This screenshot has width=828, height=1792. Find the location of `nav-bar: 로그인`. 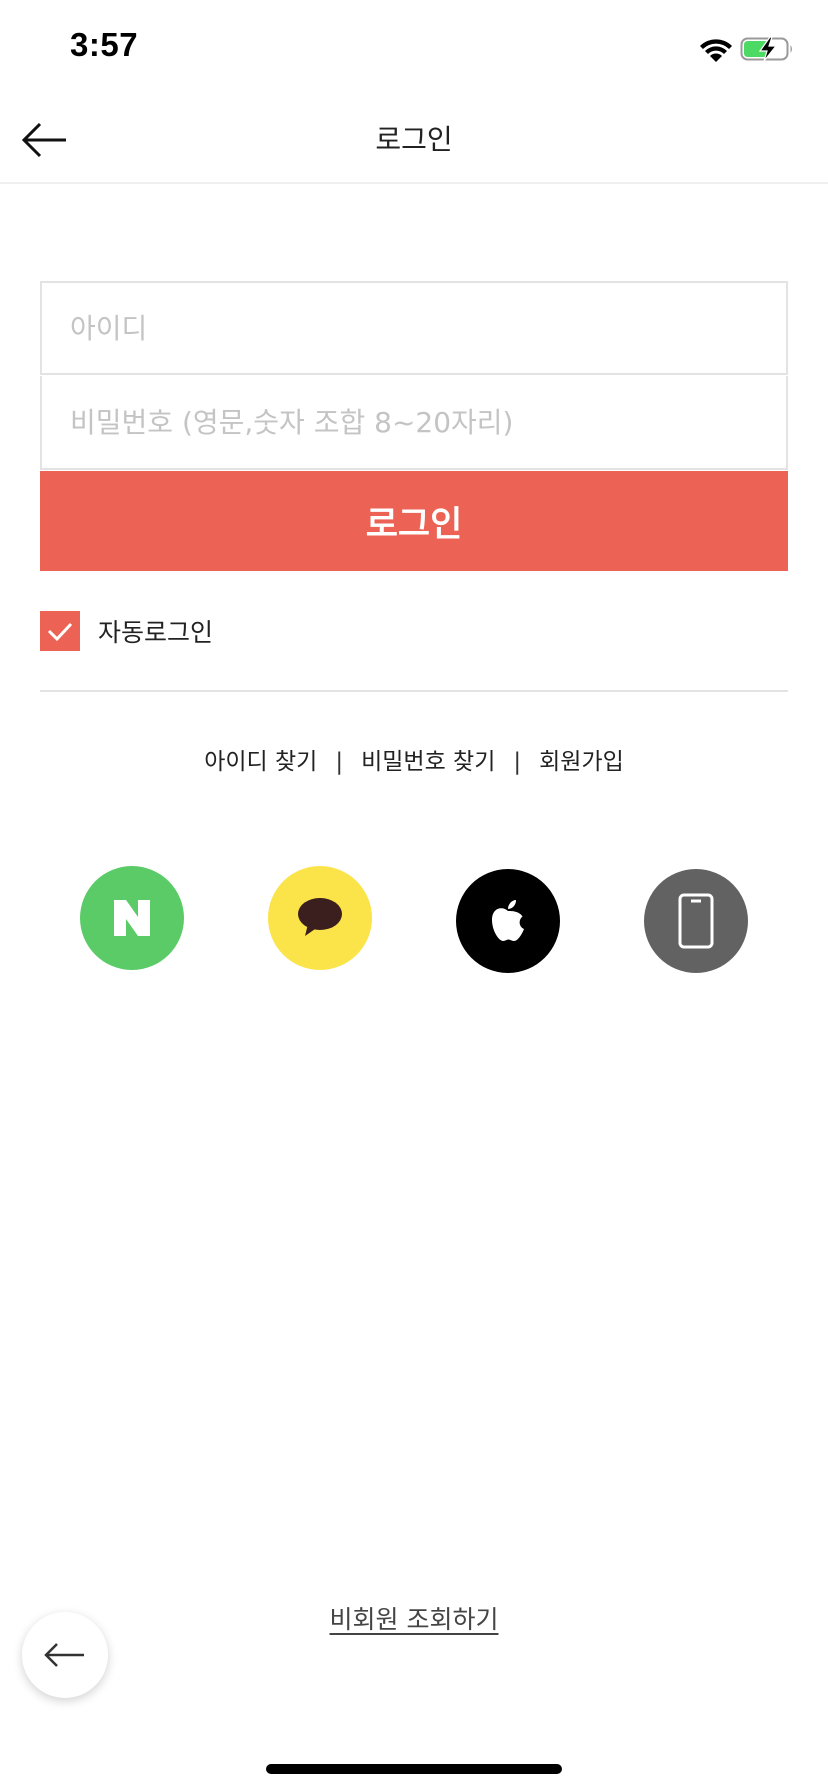

nav-bar: 로그인 is located at coordinates (414, 142).